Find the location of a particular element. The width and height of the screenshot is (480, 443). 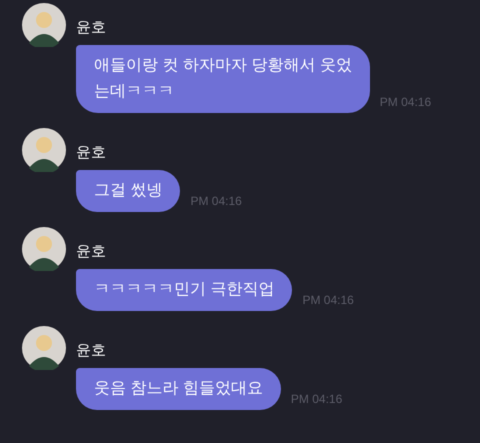

message-bubble: ㅋㅋㅋㅋㅋ민기 극한직업 is located at coordinates (184, 290).